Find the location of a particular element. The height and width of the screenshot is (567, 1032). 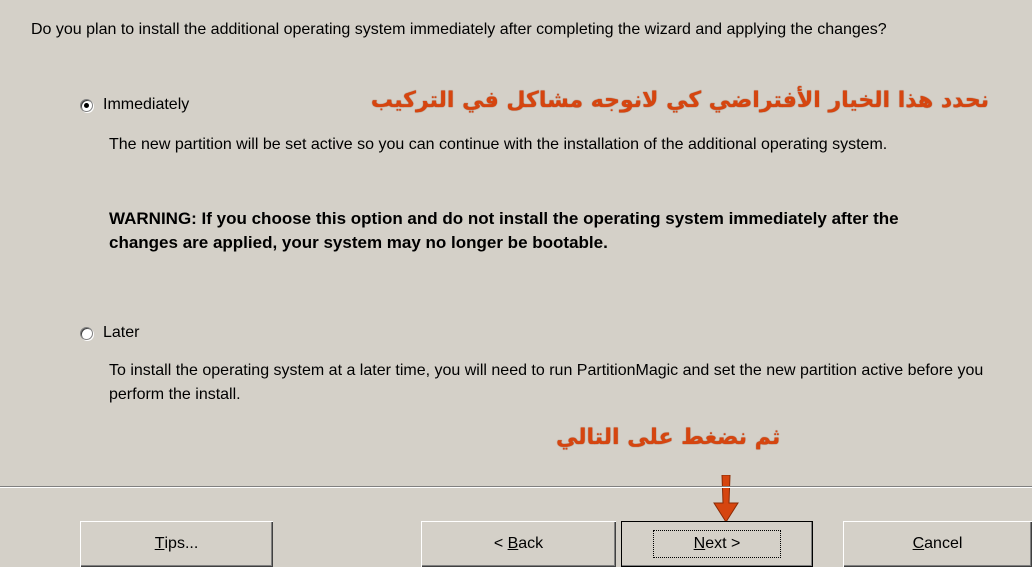

next-button: Next > is located at coordinates (717, 544).